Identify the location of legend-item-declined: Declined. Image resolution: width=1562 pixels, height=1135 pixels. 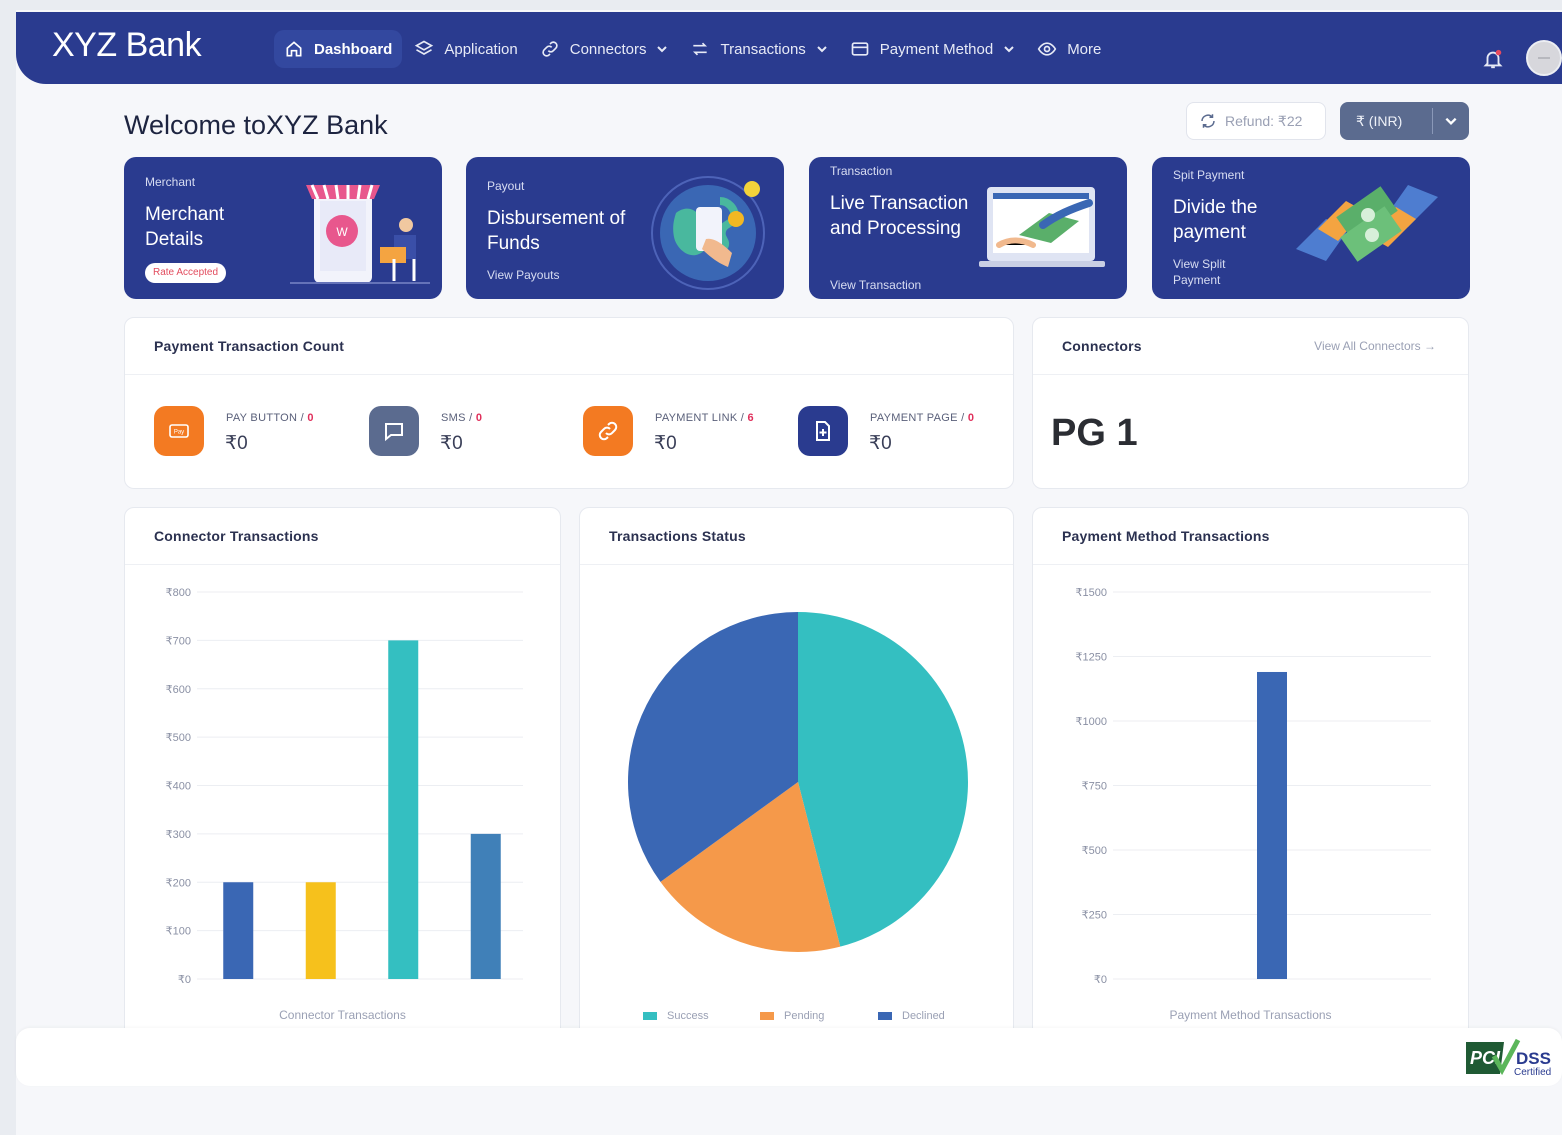
(911, 1016).